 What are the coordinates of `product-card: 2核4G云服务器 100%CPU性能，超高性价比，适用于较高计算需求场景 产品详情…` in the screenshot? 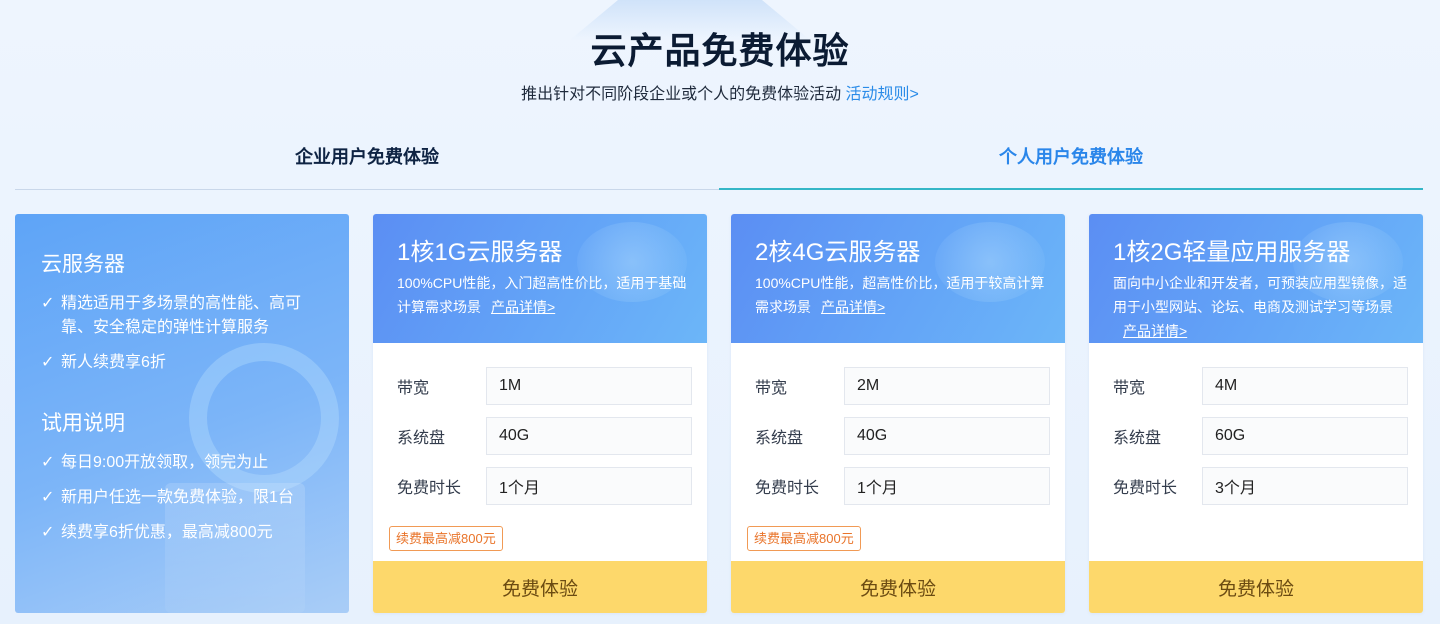 It's located at (898, 413).